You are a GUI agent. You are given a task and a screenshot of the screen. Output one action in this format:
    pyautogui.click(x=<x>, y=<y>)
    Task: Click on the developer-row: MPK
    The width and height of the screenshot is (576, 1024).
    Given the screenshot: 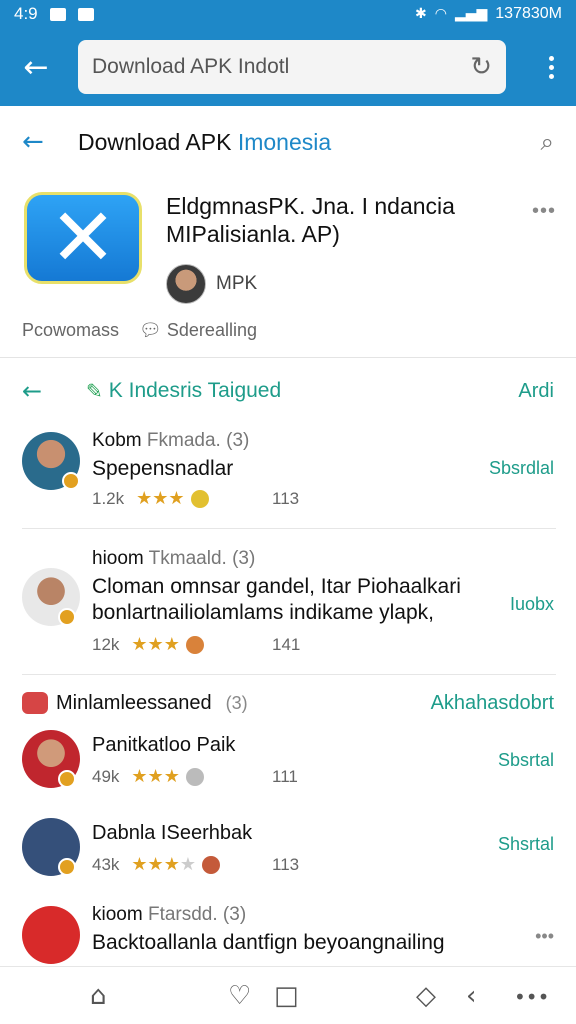 What is the action you would take?
    pyautogui.click(x=211, y=284)
    